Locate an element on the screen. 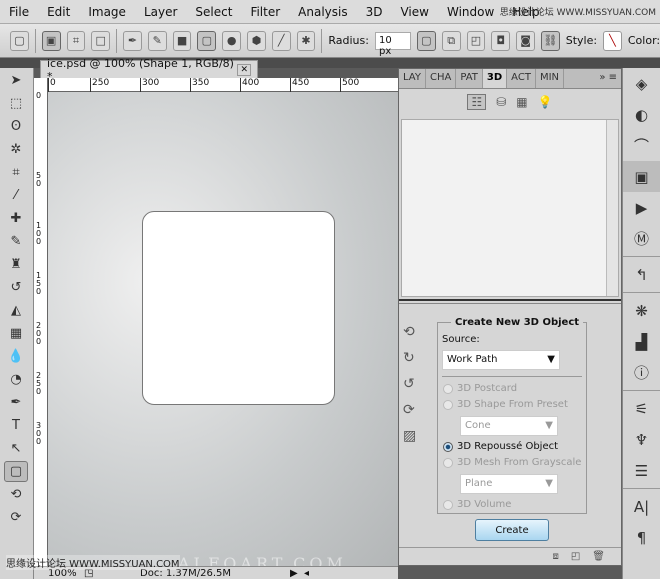 Image resolution: width=660 pixels, height=579 pixels. intersect-mode-icon: ◘ is located at coordinates (501, 40).